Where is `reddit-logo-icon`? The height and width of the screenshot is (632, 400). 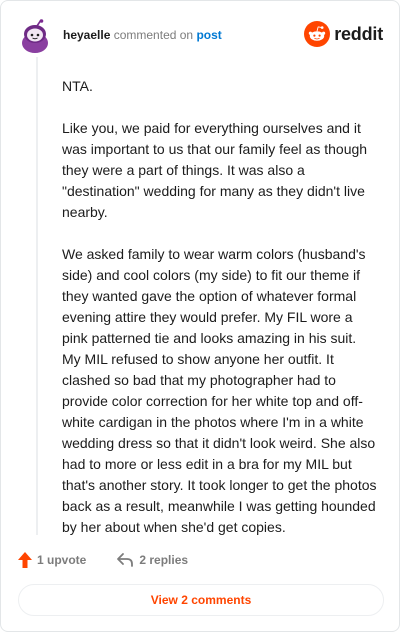 reddit-logo-icon is located at coordinates (317, 34).